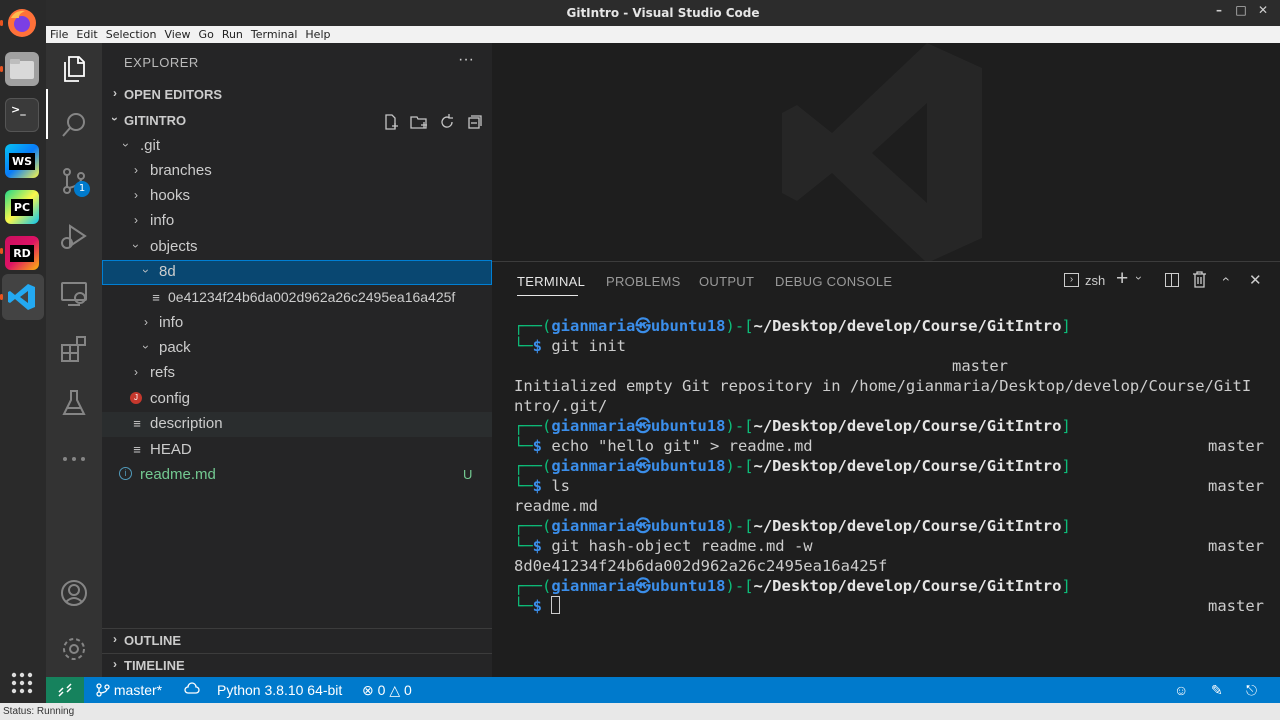 Image resolution: width=1280 pixels, height=720 pixels. I want to click on window-titlebar: GitIntro - Visual Studio Code – □ ✕, so click(663, 13).